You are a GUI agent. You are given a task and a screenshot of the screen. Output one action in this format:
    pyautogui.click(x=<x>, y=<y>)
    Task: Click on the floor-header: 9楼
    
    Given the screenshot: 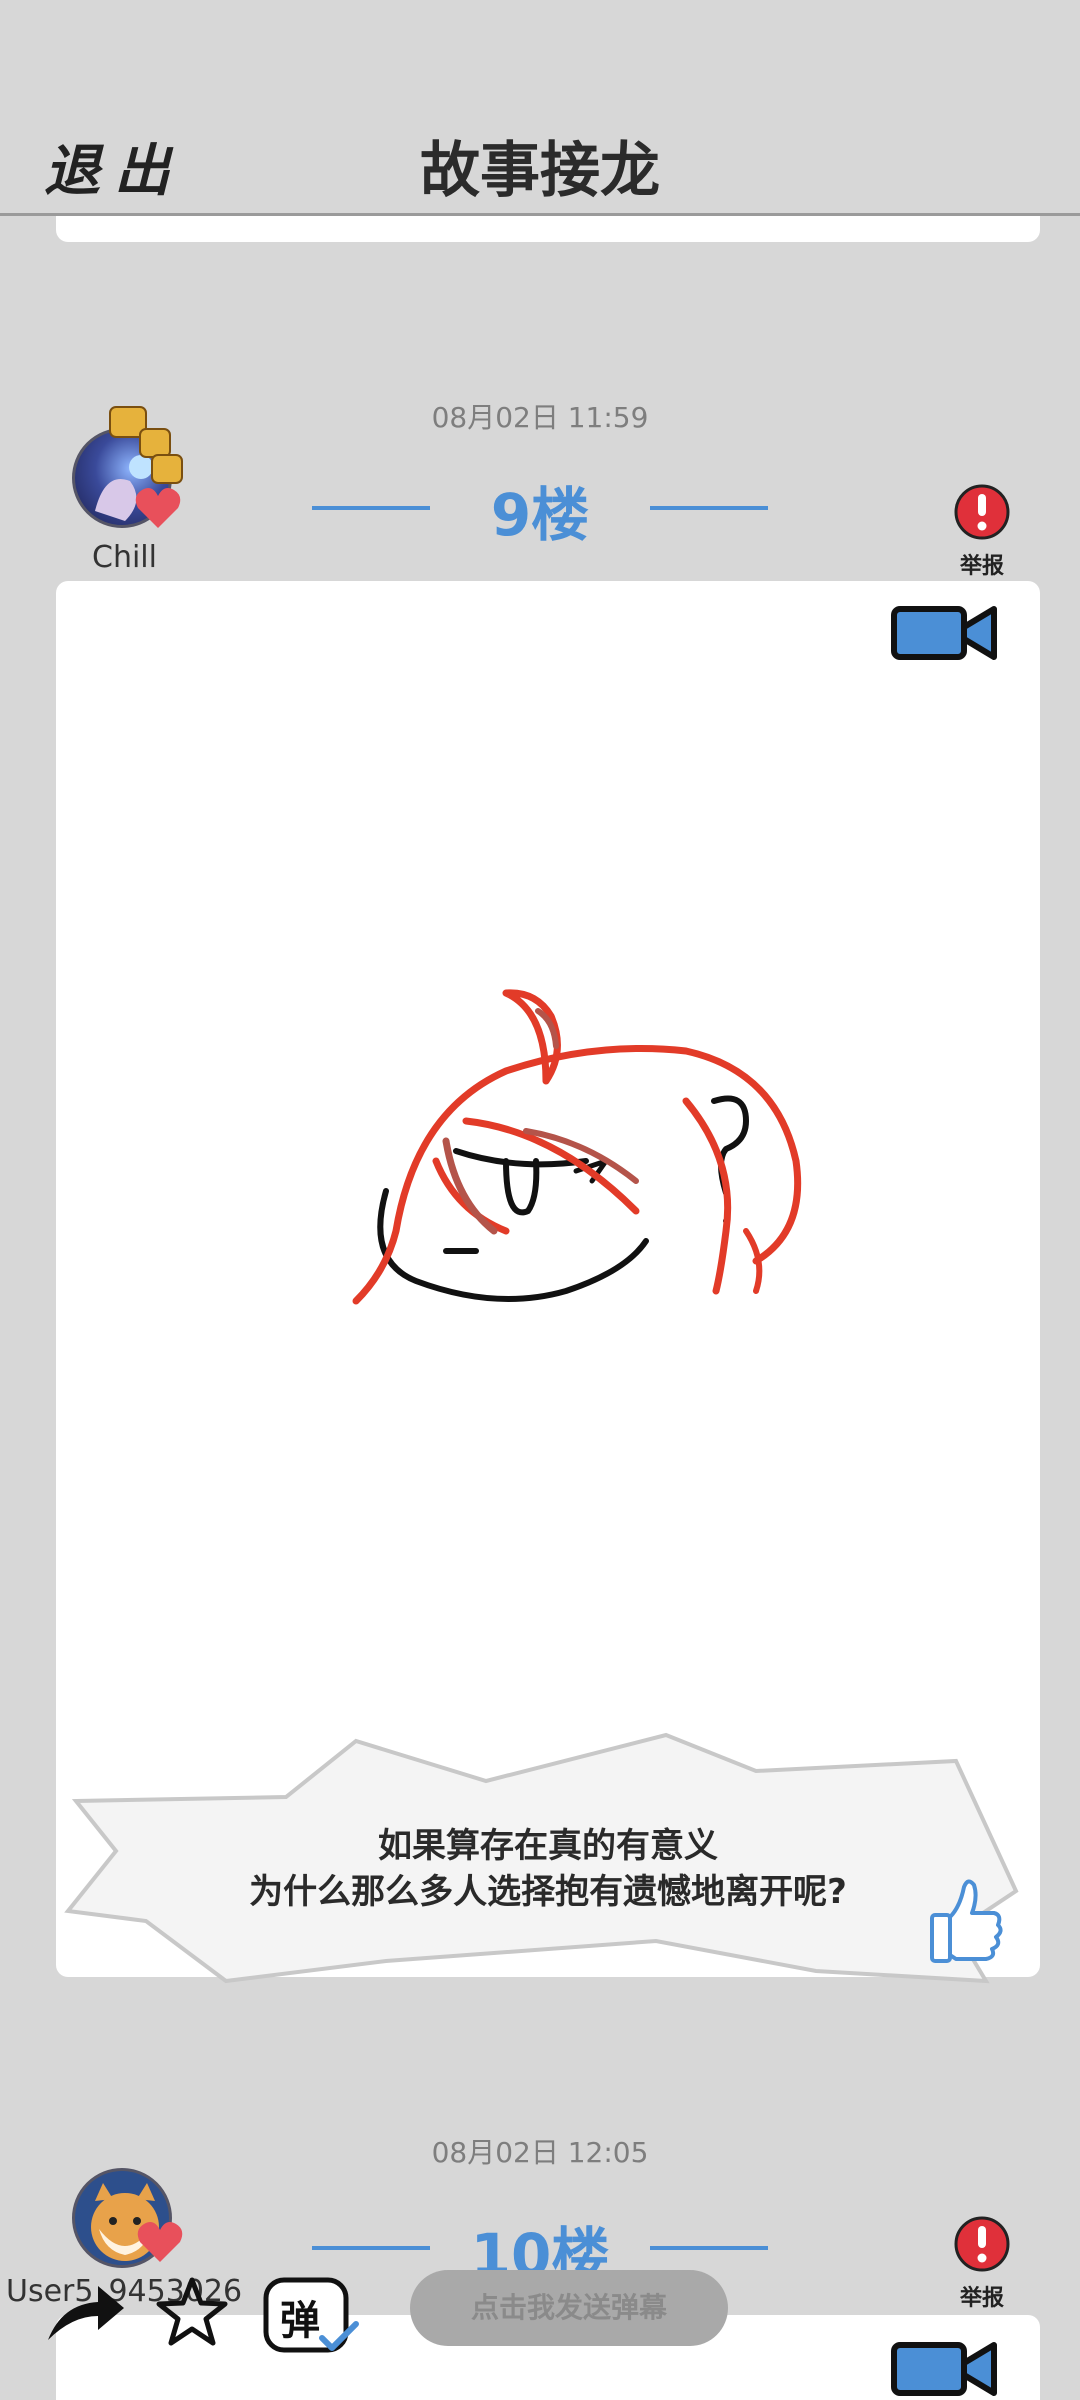 What is the action you would take?
    pyautogui.click(x=540, y=508)
    